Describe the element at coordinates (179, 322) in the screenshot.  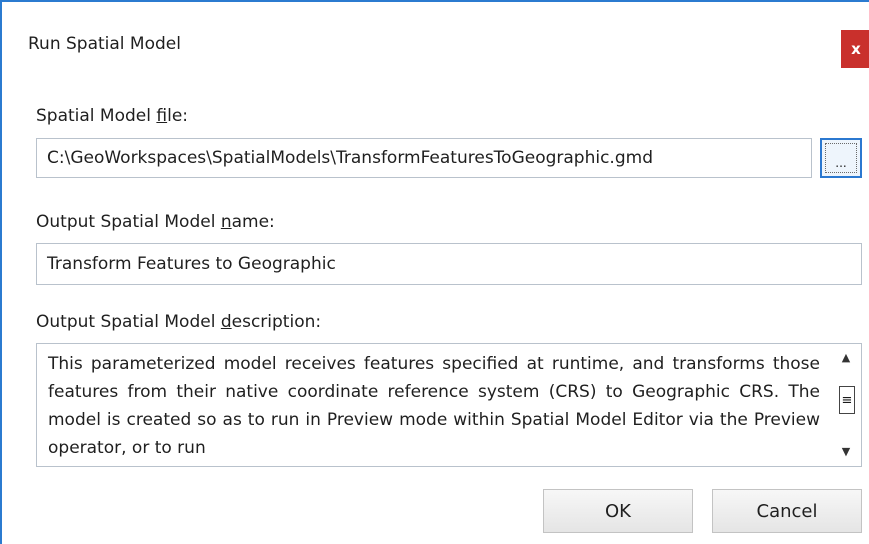
I see `output-model-description-label: Output Spatial Model description:` at that location.